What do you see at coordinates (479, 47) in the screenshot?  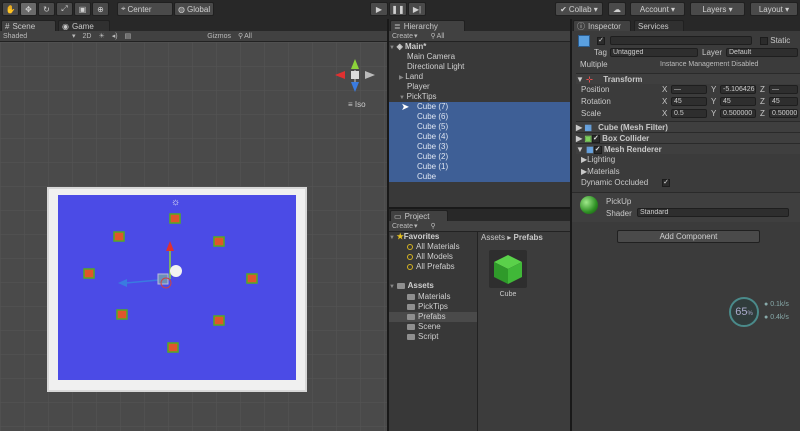 I see `scene-root-item: ▼ ◈ Main*` at bounding box center [479, 47].